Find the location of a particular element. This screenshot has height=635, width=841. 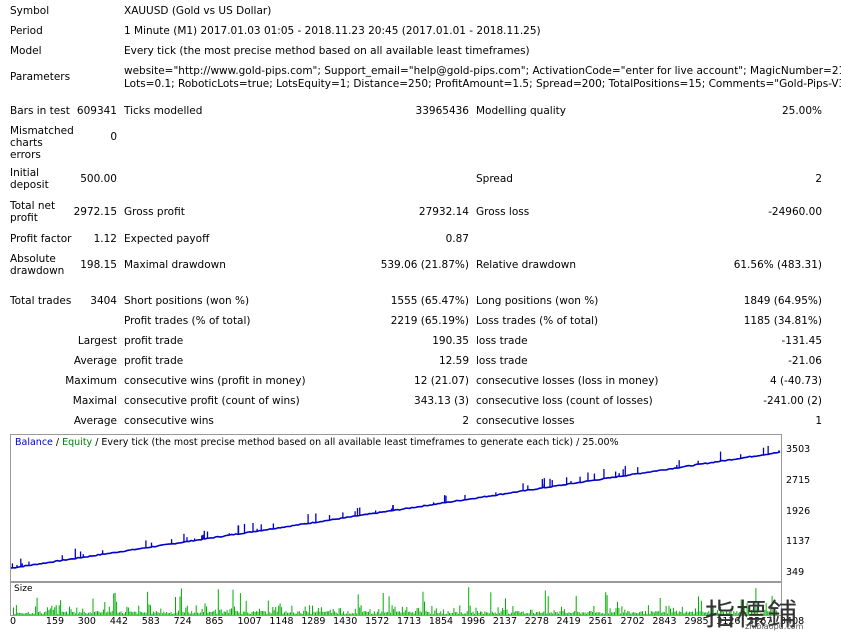

maximal-label: Maximal is located at coordinates (94, 401).